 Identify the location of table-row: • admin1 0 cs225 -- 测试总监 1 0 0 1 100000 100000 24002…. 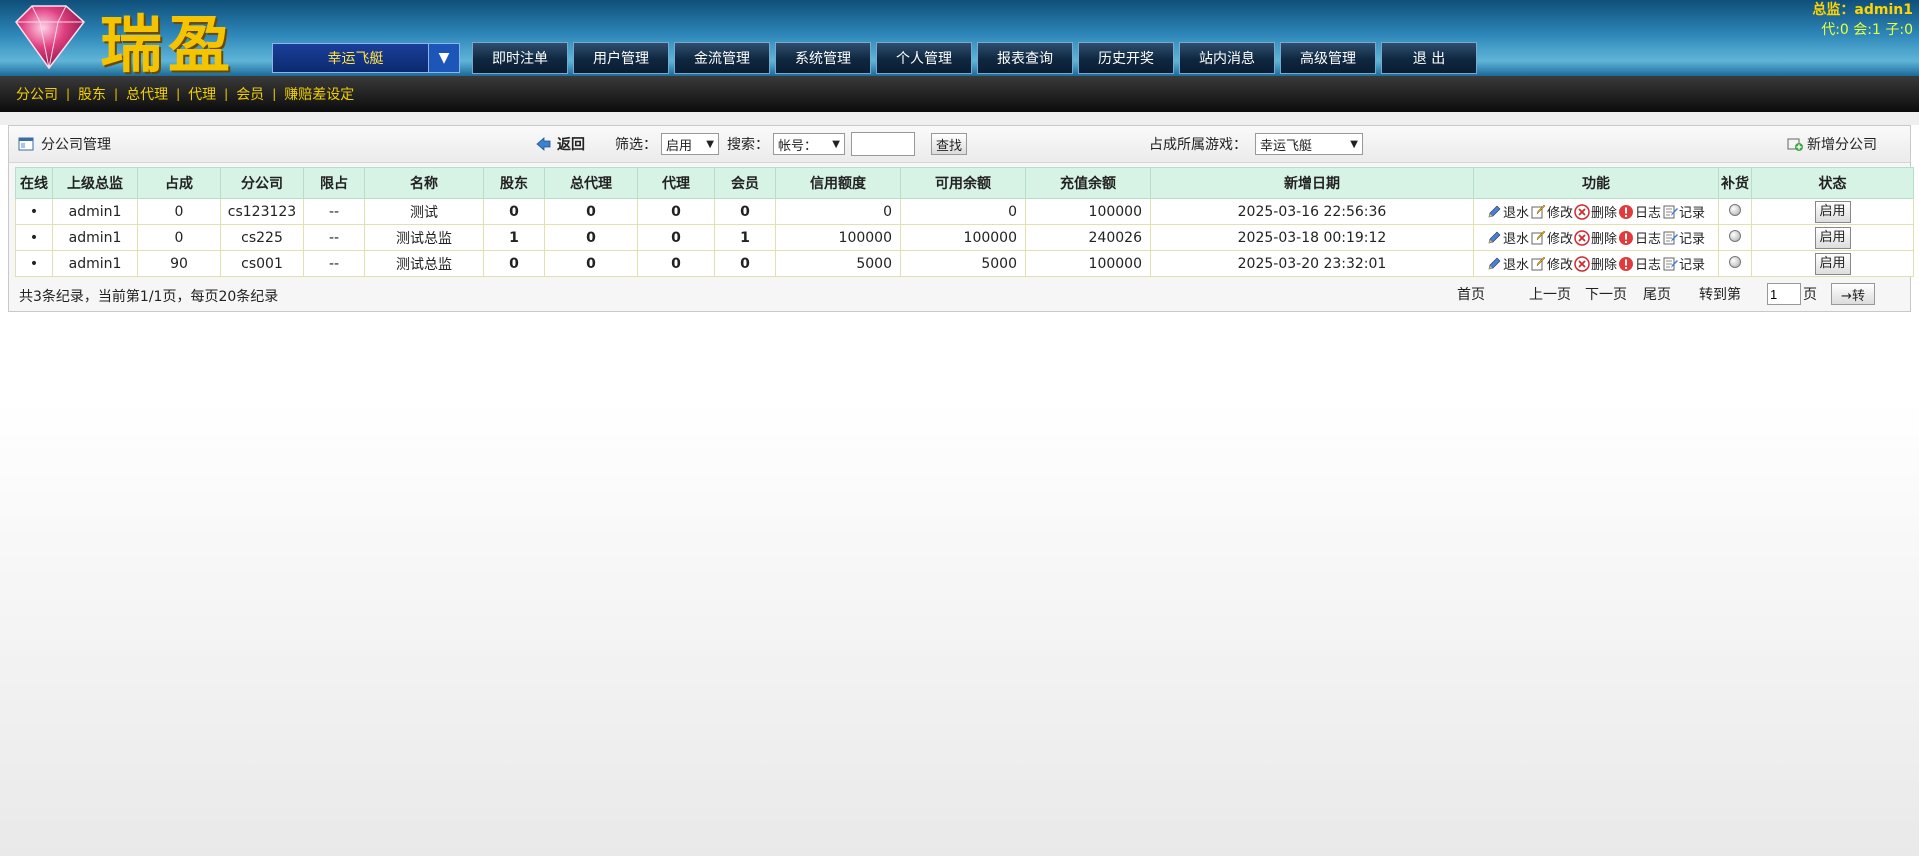
(964, 237).